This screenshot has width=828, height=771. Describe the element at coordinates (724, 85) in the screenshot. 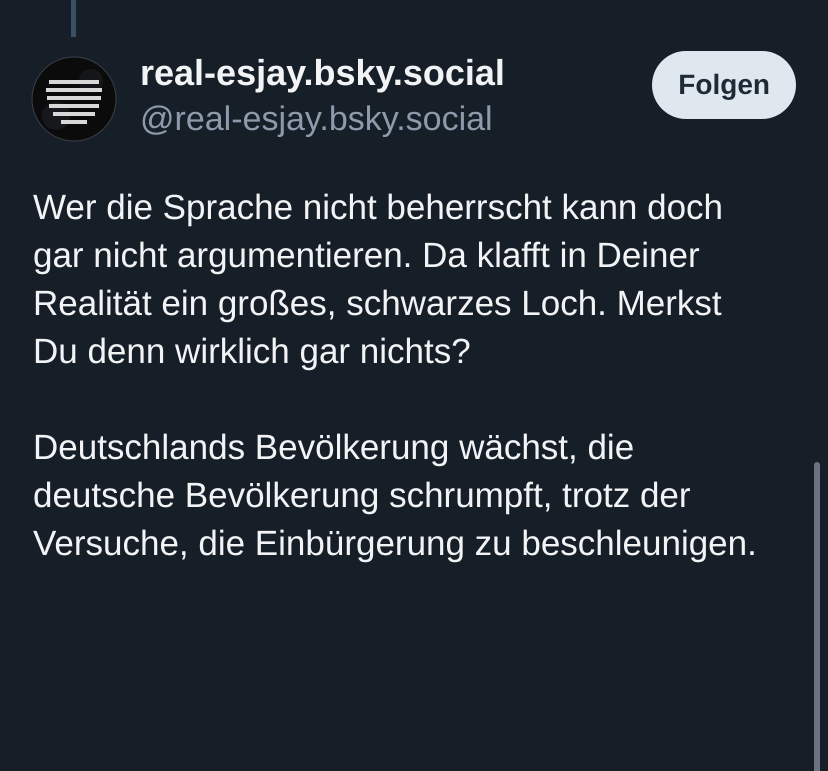

I see `follow-button: Folgen` at that location.